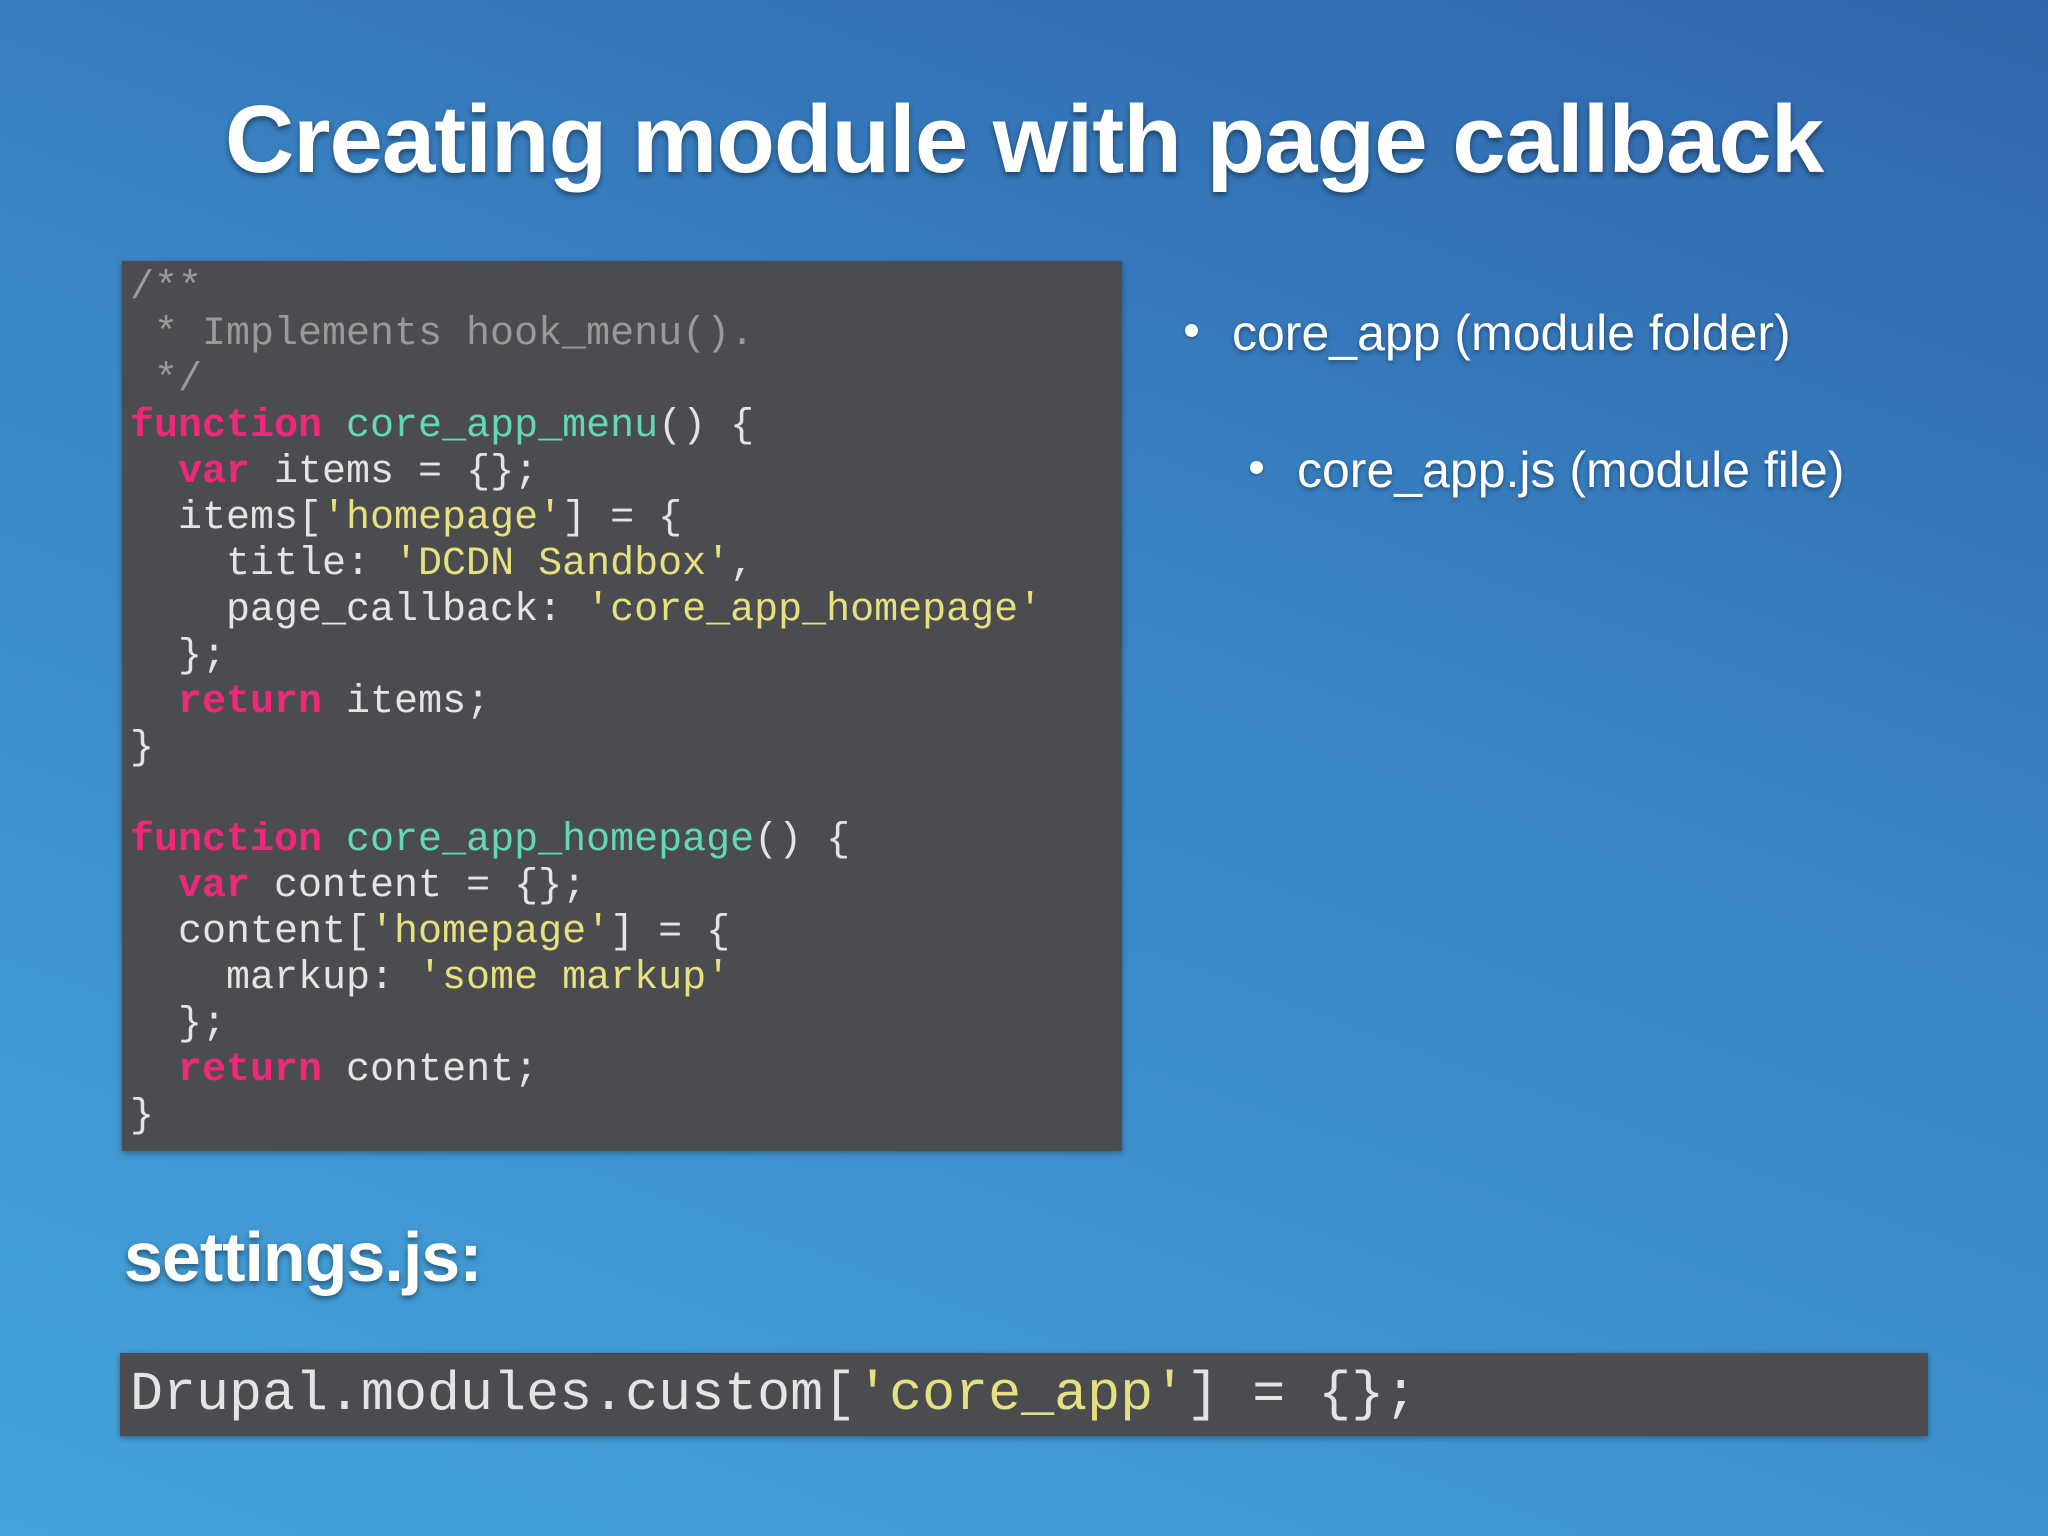 This screenshot has height=1536, width=2048. What do you see at coordinates (418, 886) in the screenshot?
I see `code-token-plain: content = {};` at bounding box center [418, 886].